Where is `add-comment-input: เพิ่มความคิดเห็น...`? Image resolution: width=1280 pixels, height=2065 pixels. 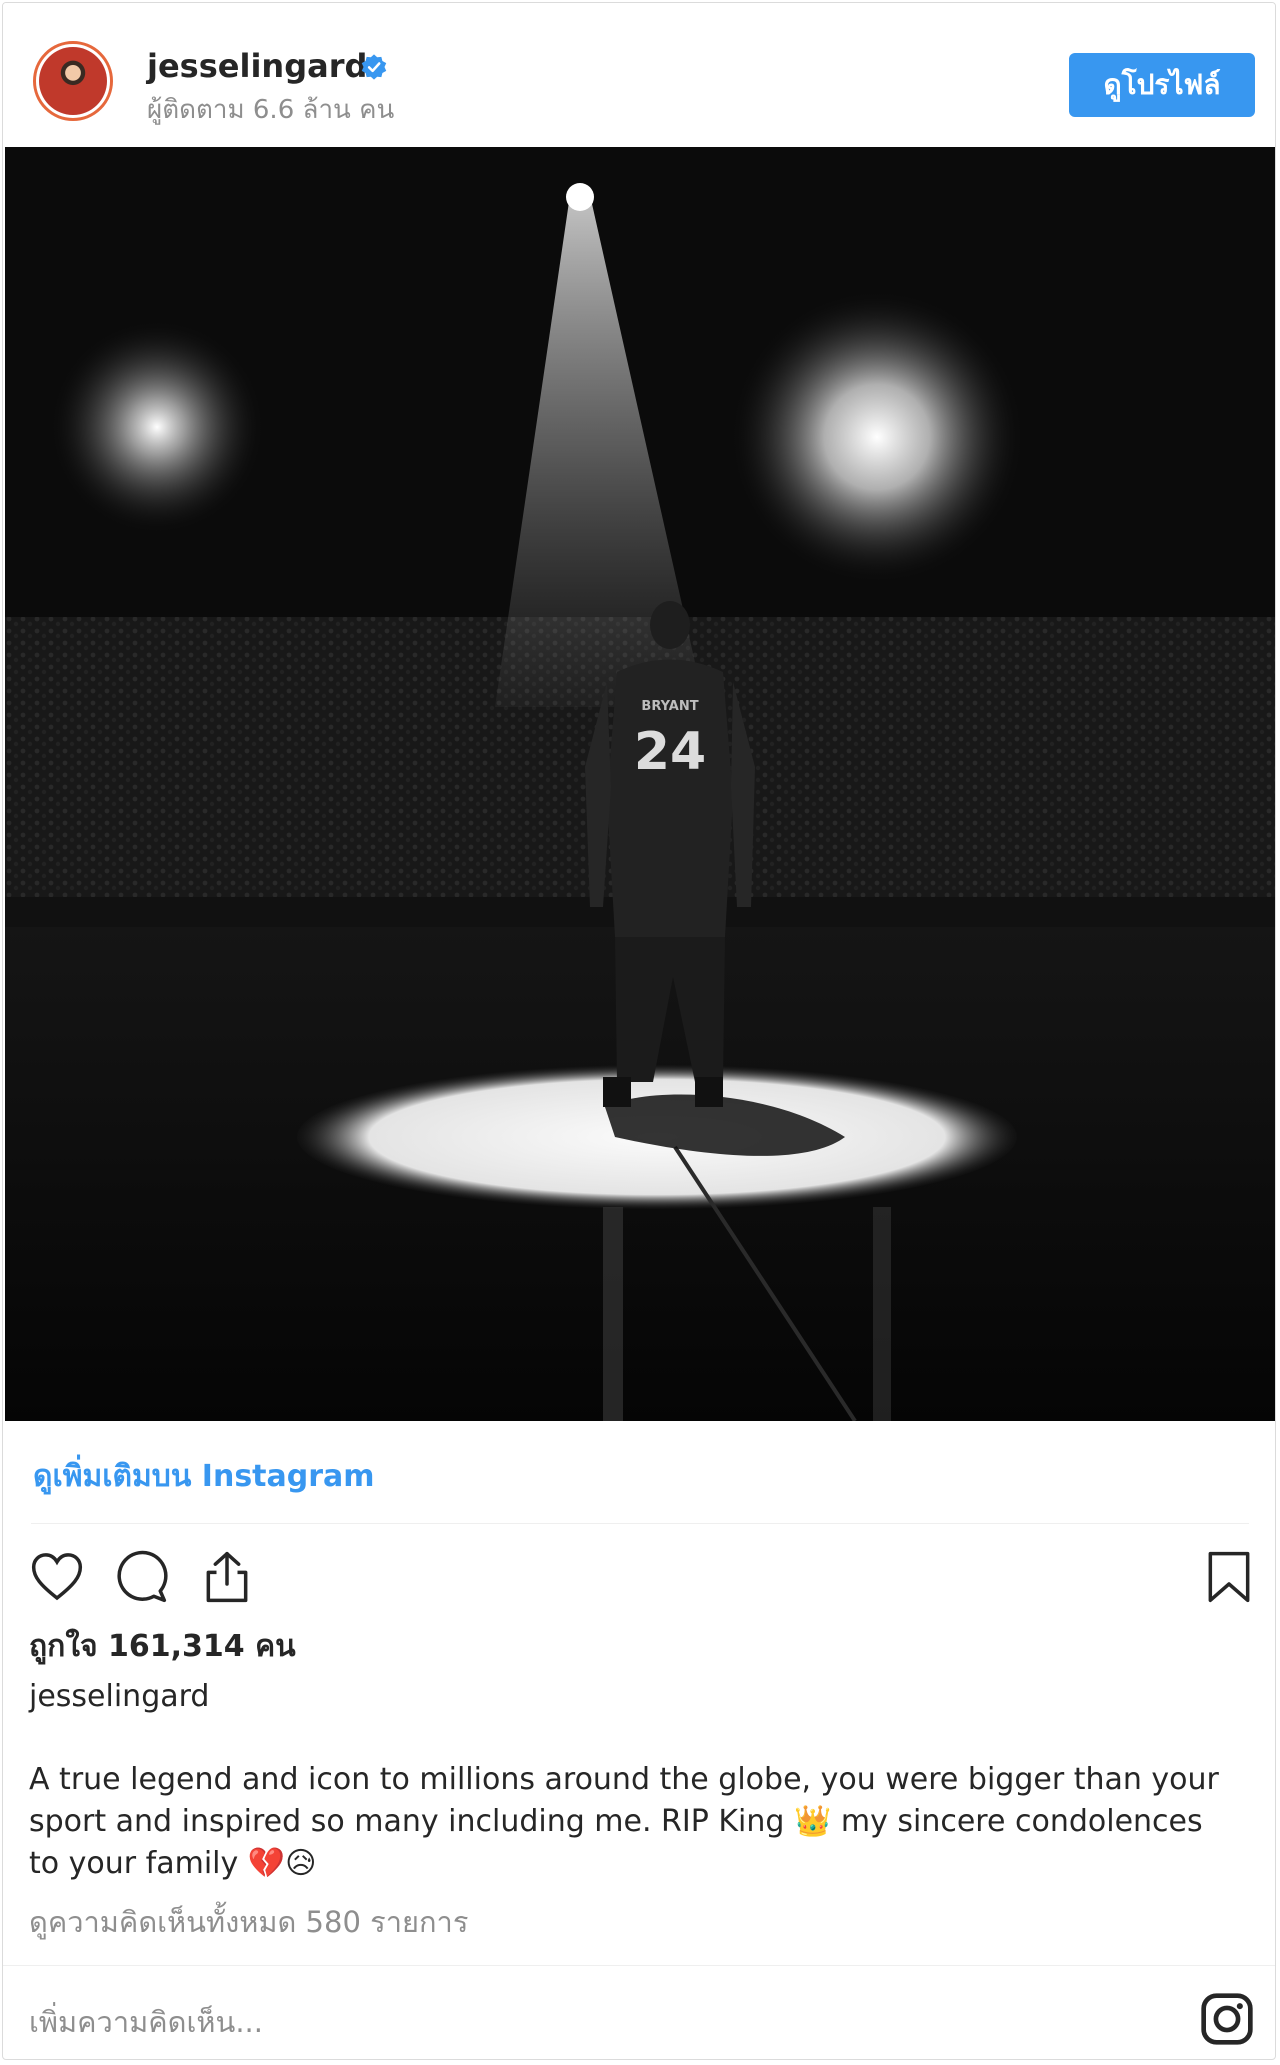 add-comment-input: เพิ่มความคิดเห็น... is located at coordinates (146, 2022).